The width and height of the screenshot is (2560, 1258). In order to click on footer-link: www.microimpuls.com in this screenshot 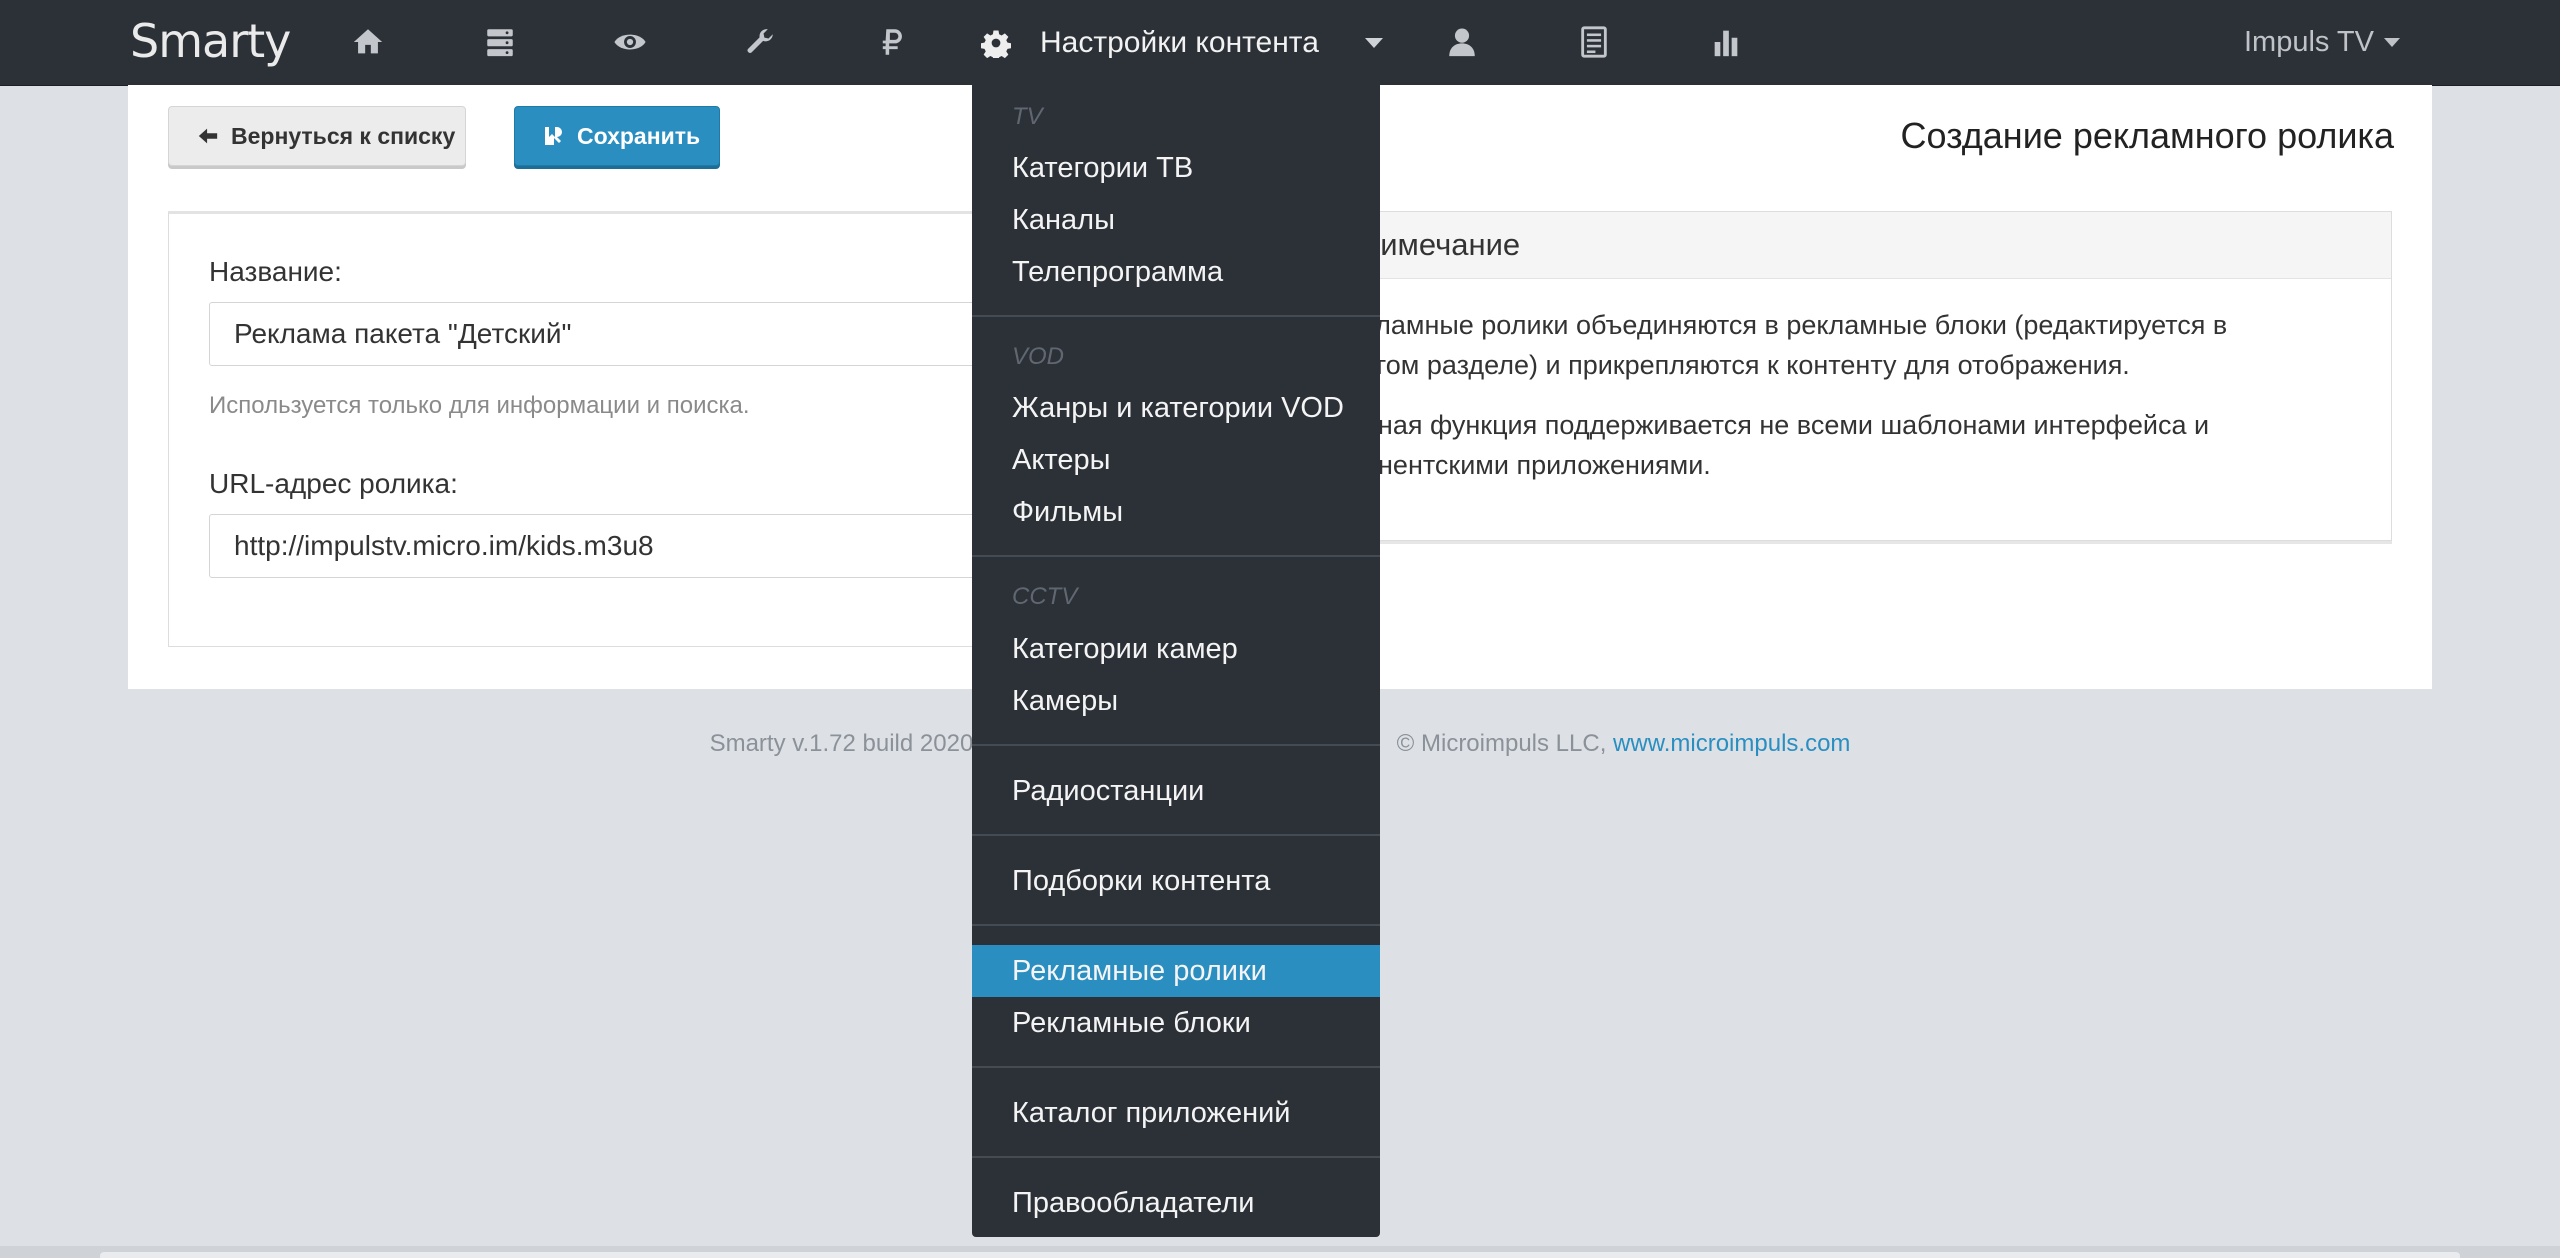, I will do `click(1731, 743)`.